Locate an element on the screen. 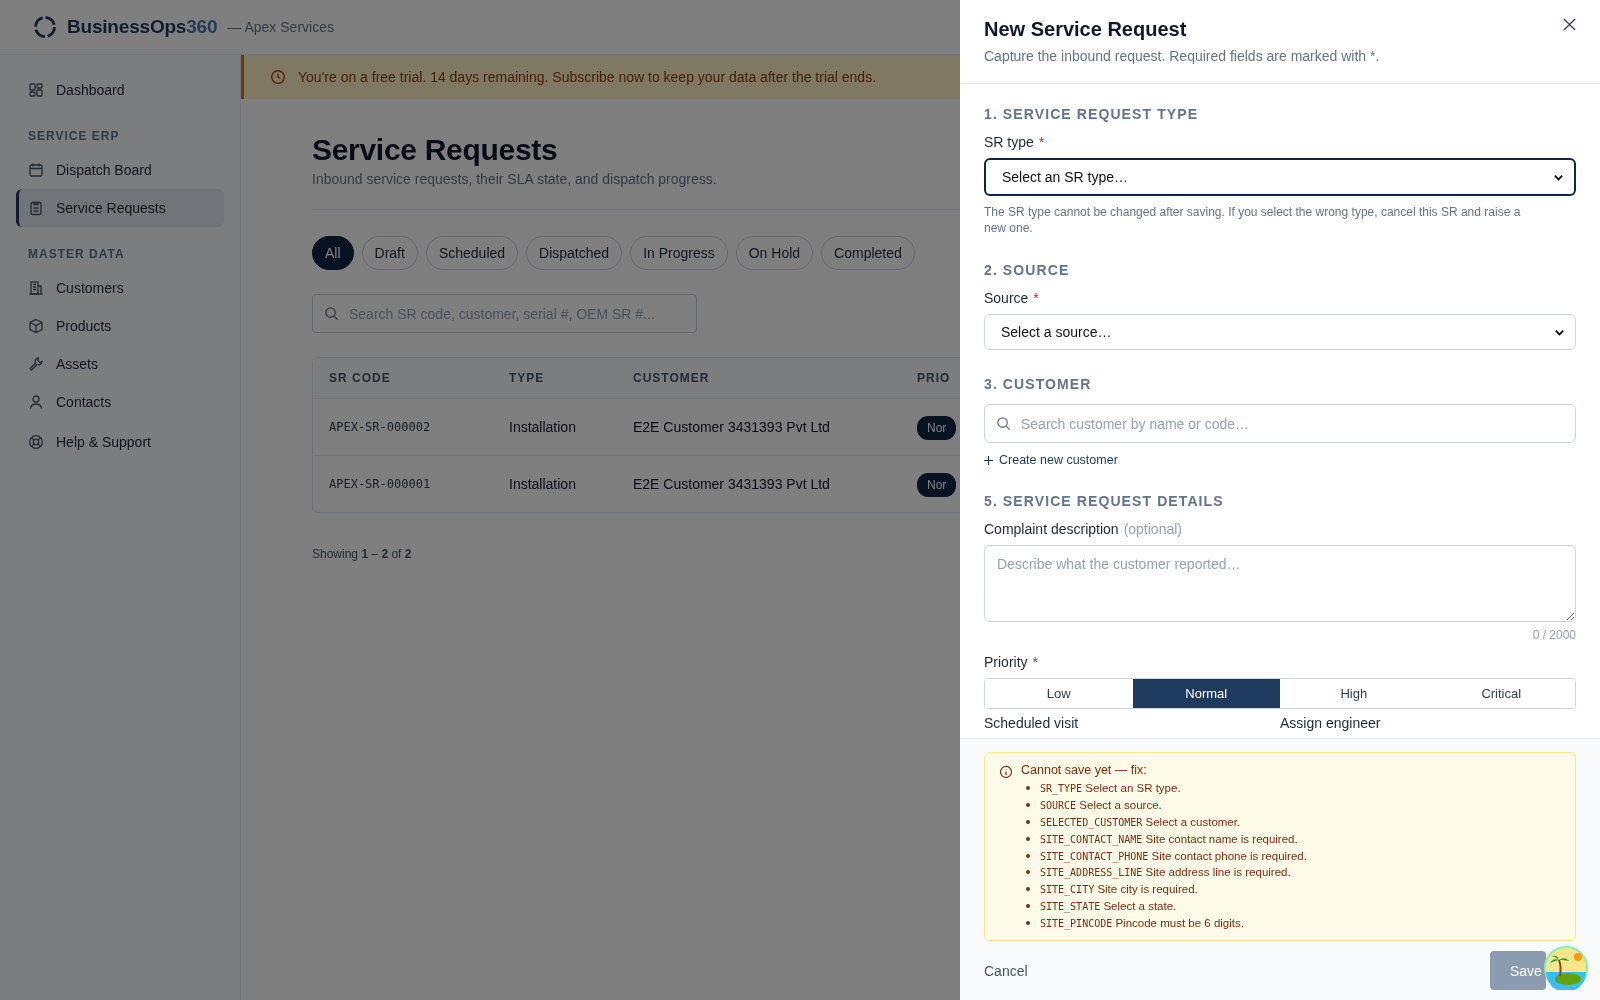 The height and width of the screenshot is (1000, 1600). error-item: SITE_CONTACT_NAME Site contact name is required. is located at coordinates (1169, 838).